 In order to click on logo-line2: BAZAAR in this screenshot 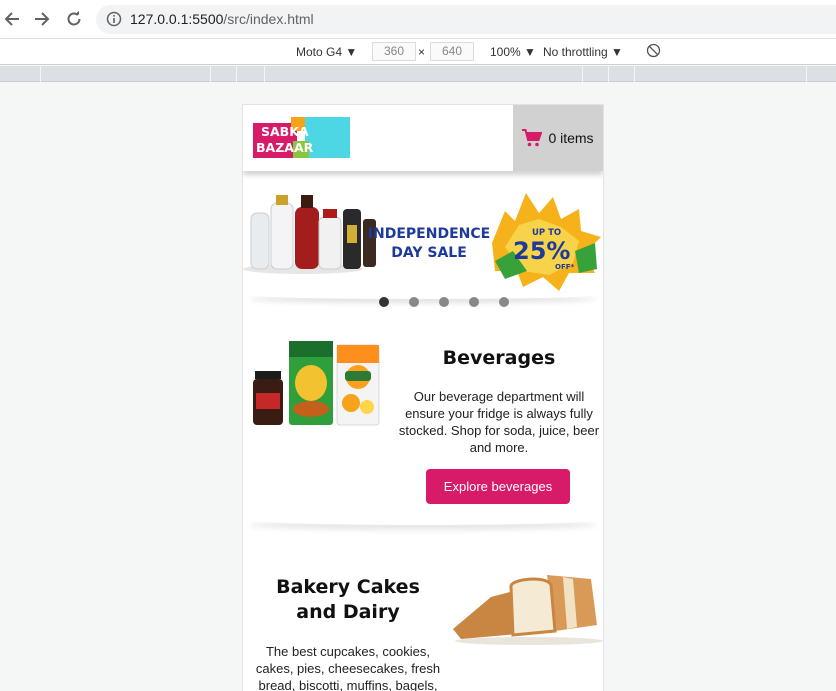, I will do `click(285, 147)`.